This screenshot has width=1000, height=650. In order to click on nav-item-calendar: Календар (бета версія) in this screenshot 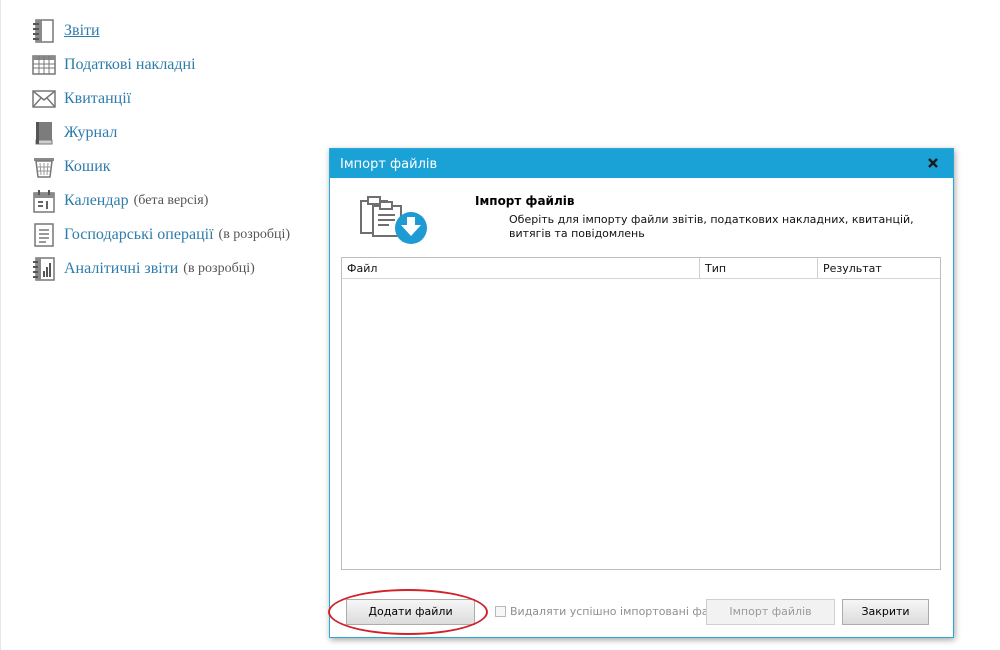, I will do `click(161, 201)`.